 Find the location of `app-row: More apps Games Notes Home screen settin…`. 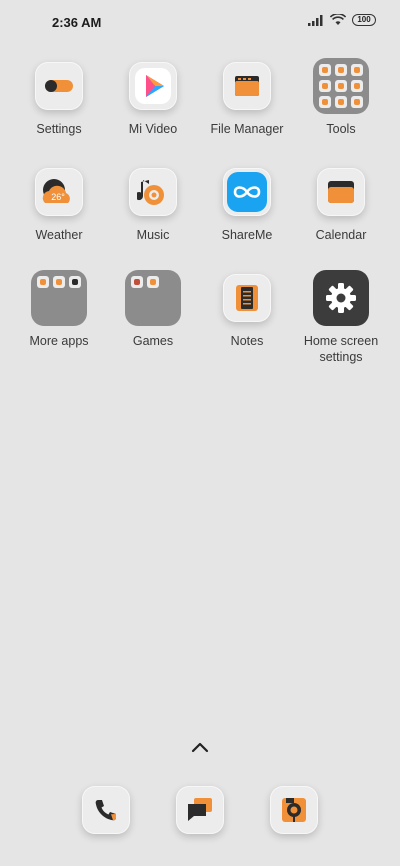

app-row: More apps Games Notes Home screen settin… is located at coordinates (200, 317).